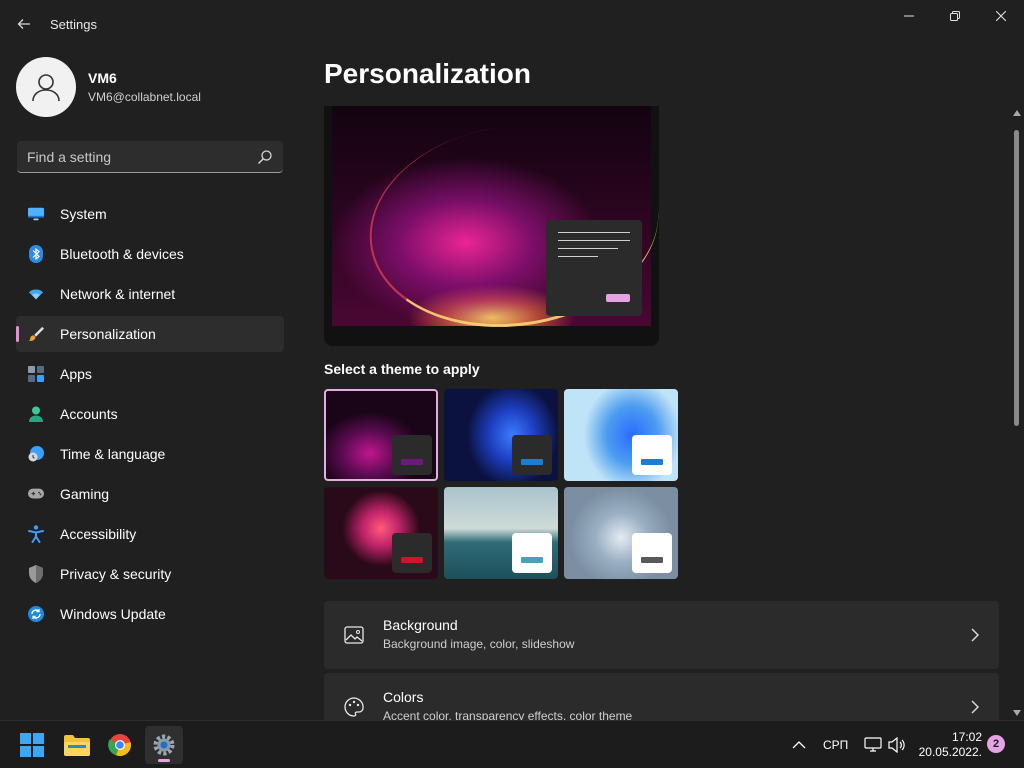 Image resolution: width=1024 pixels, height=768 pixels. I want to click on vertical-scrollbar, so click(1017, 413).